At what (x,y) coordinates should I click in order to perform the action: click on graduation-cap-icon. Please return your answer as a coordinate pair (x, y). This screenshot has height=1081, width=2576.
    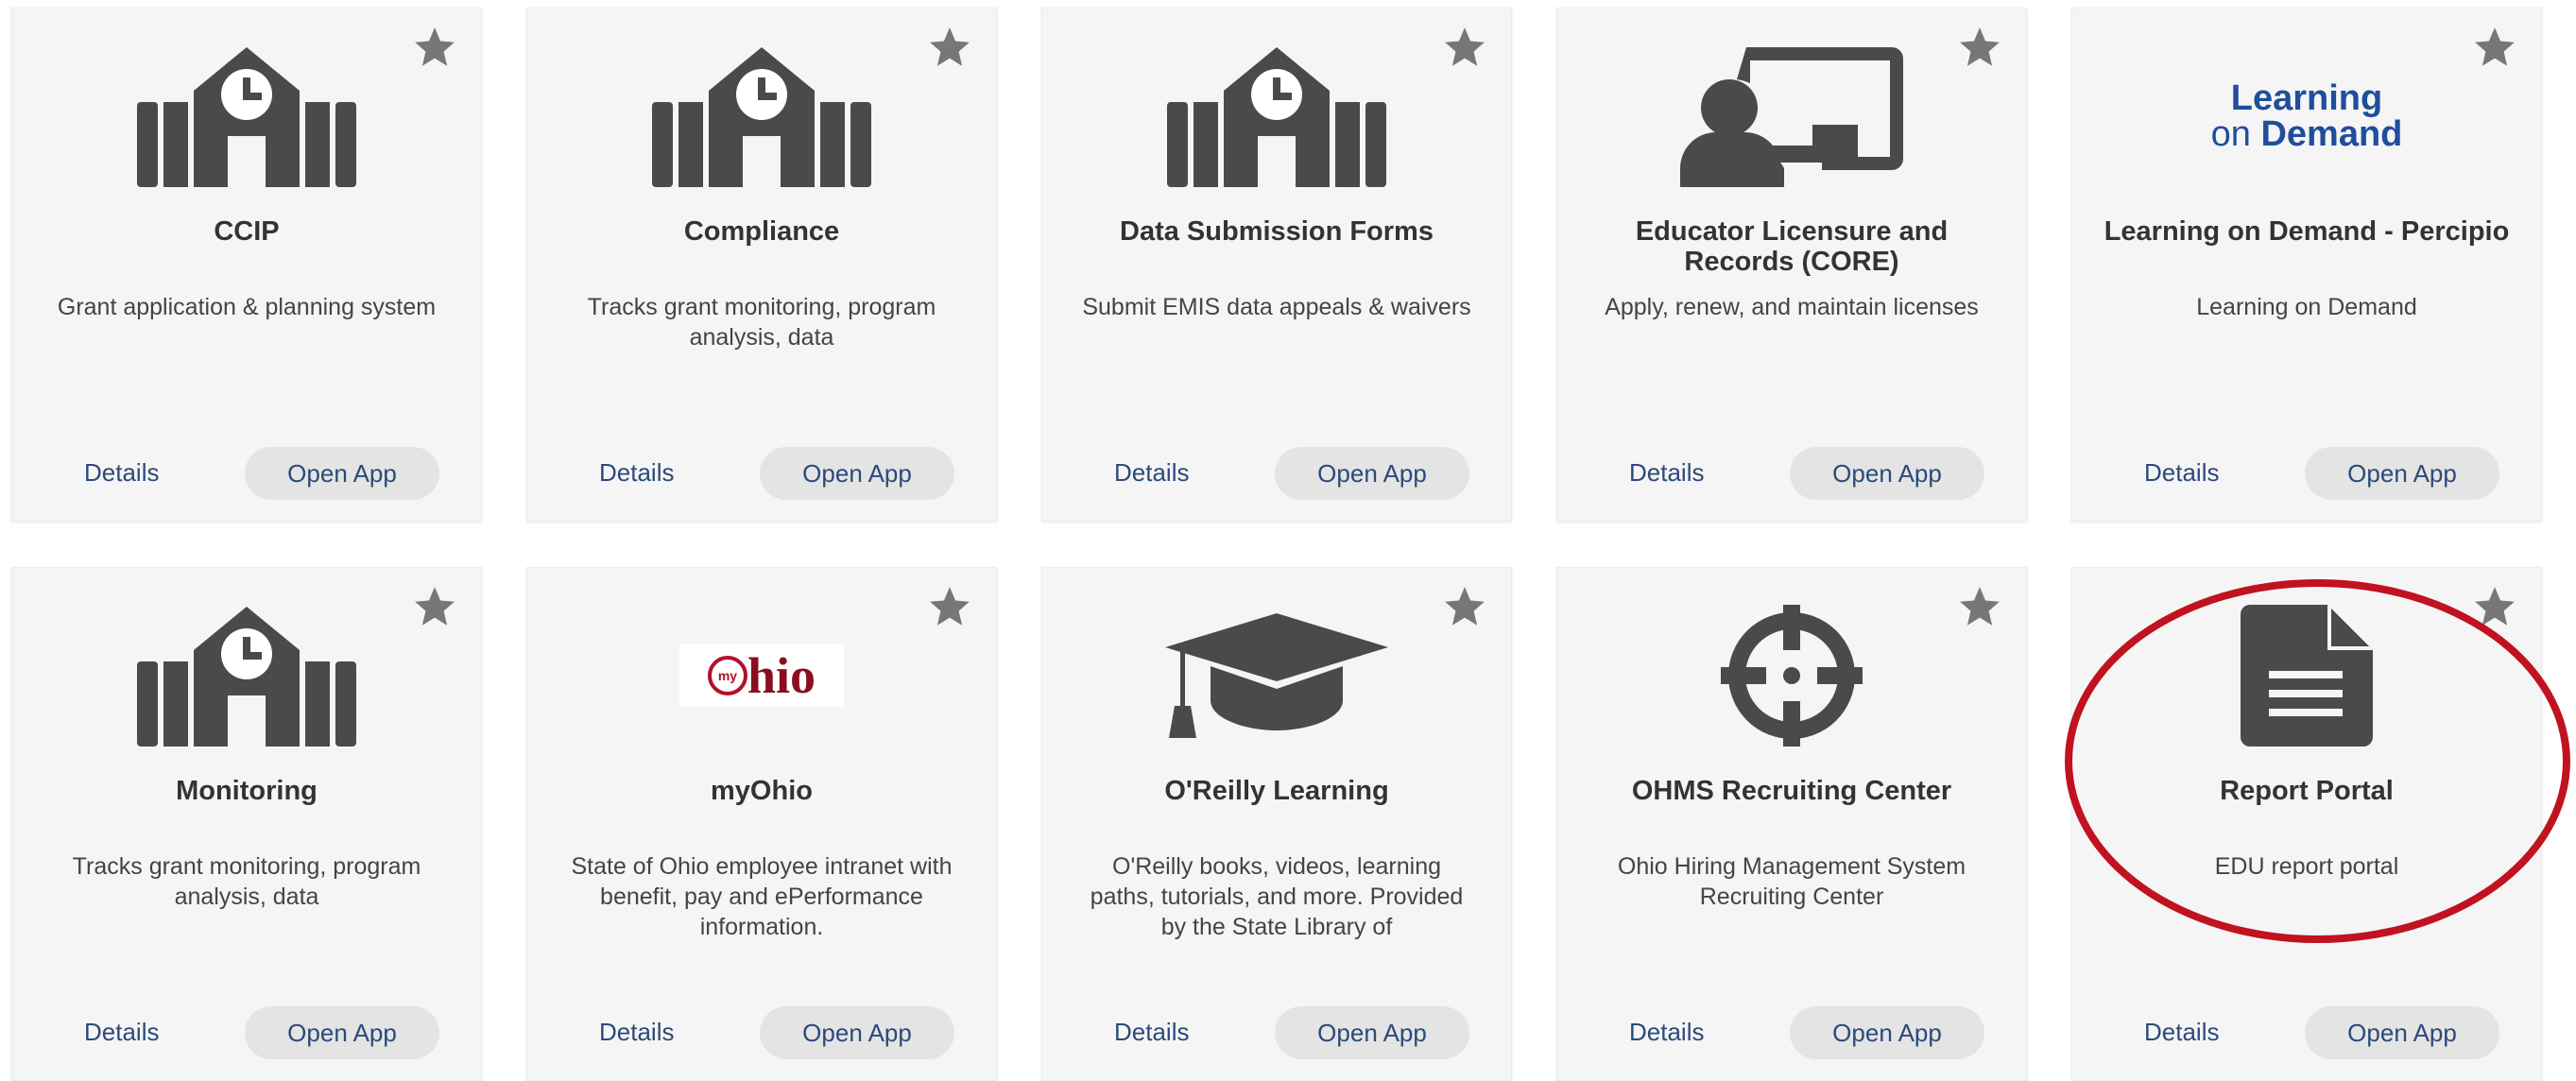
    Looking at the image, I should click on (1276, 675).